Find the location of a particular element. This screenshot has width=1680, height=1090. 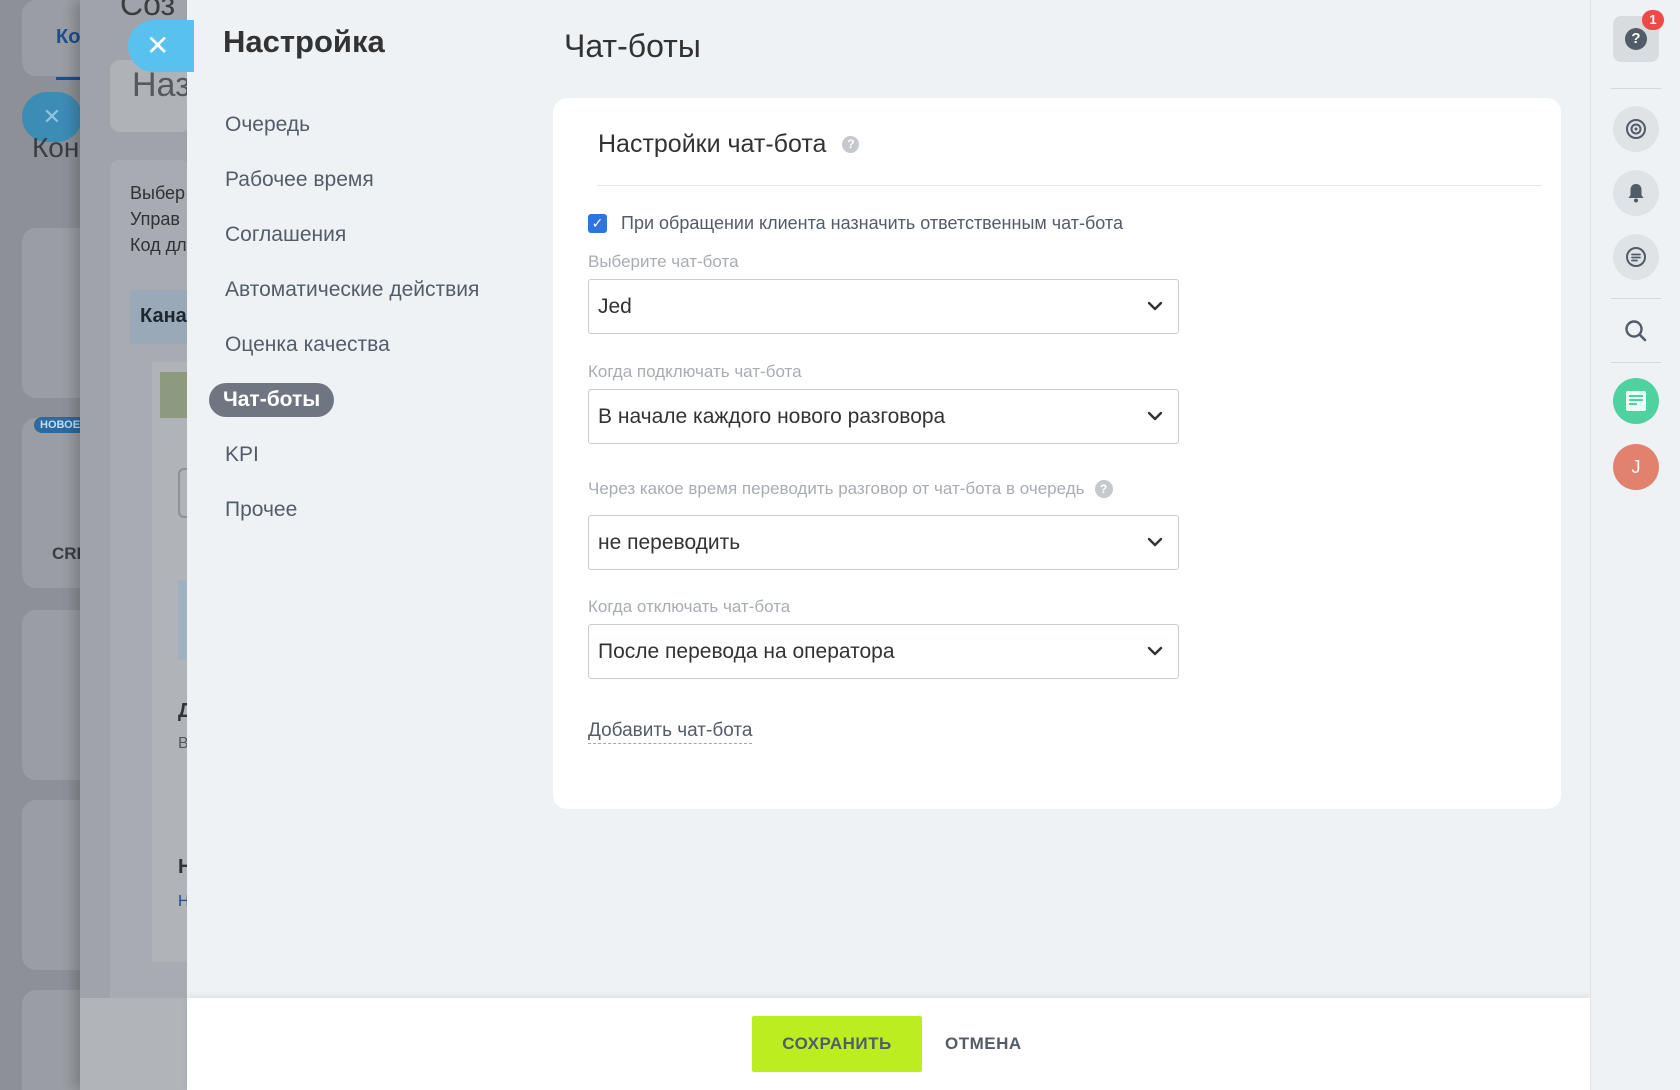

notifications-button is located at coordinates (1636, 193).